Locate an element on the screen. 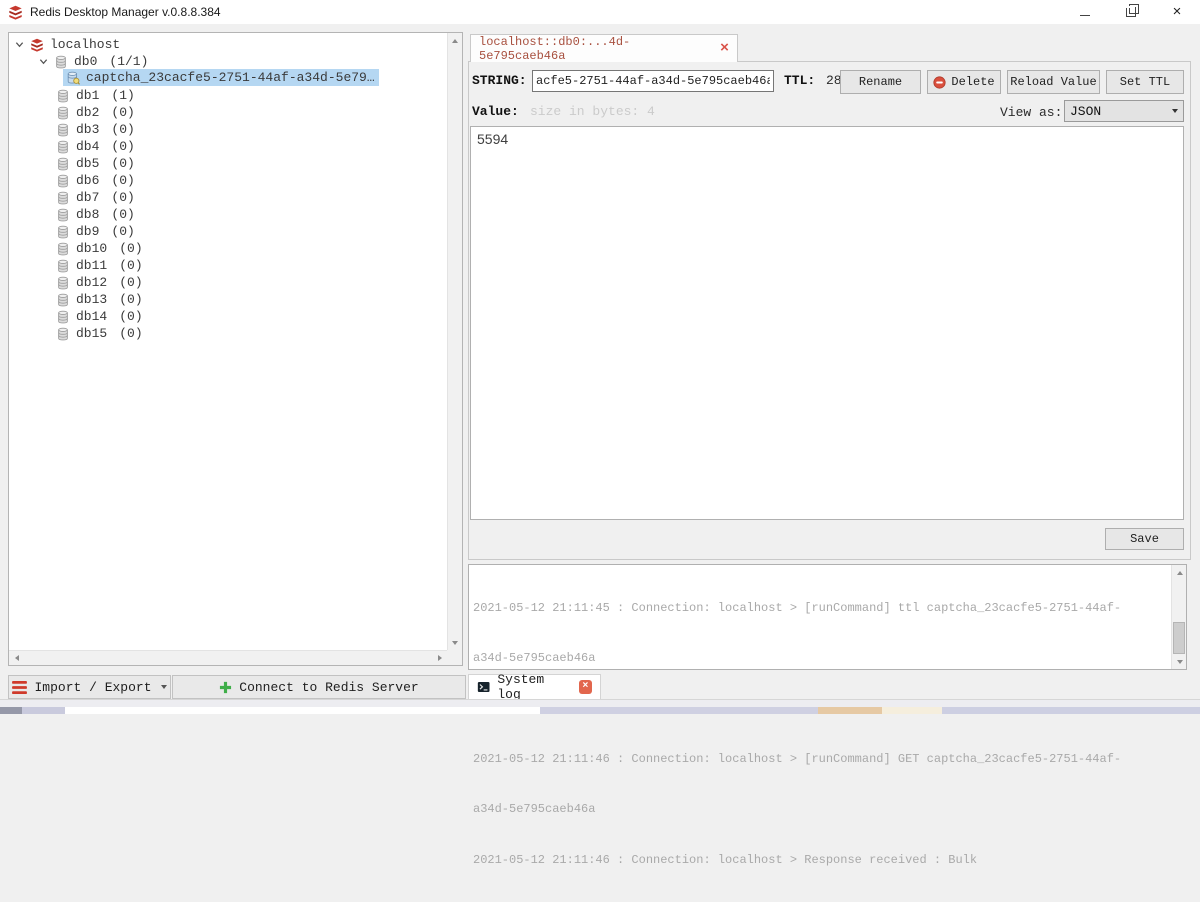 The image size is (1200, 902). tree-node-db11: db11 (0) is located at coordinates (99, 265).